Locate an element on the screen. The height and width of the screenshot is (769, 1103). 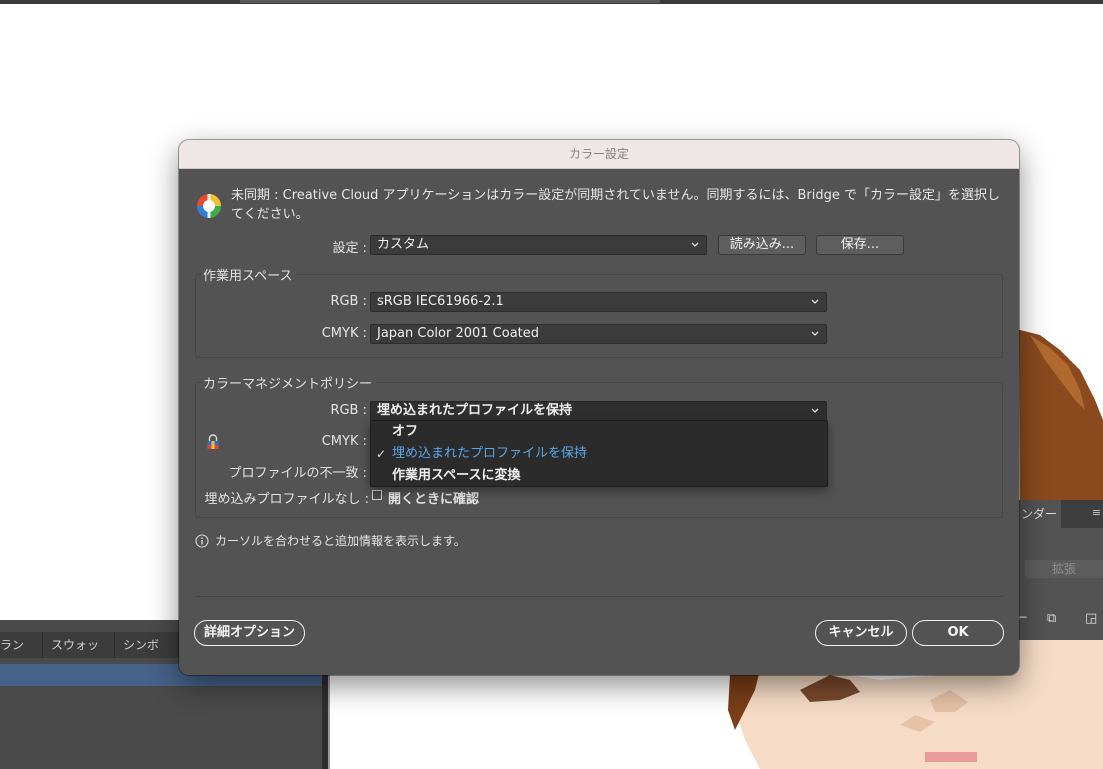
working-rgb-select: sRGB IEC61966-2.1 is located at coordinates (598, 302).